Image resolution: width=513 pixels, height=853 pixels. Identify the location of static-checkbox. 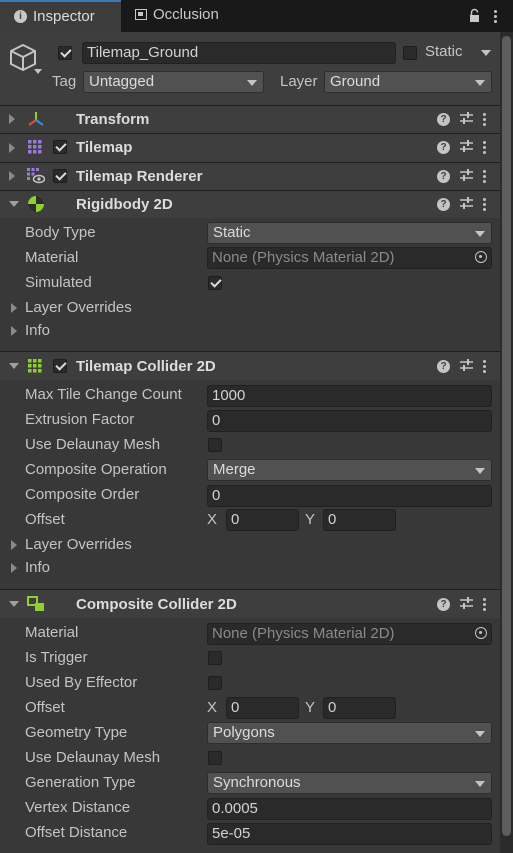
(410, 53).